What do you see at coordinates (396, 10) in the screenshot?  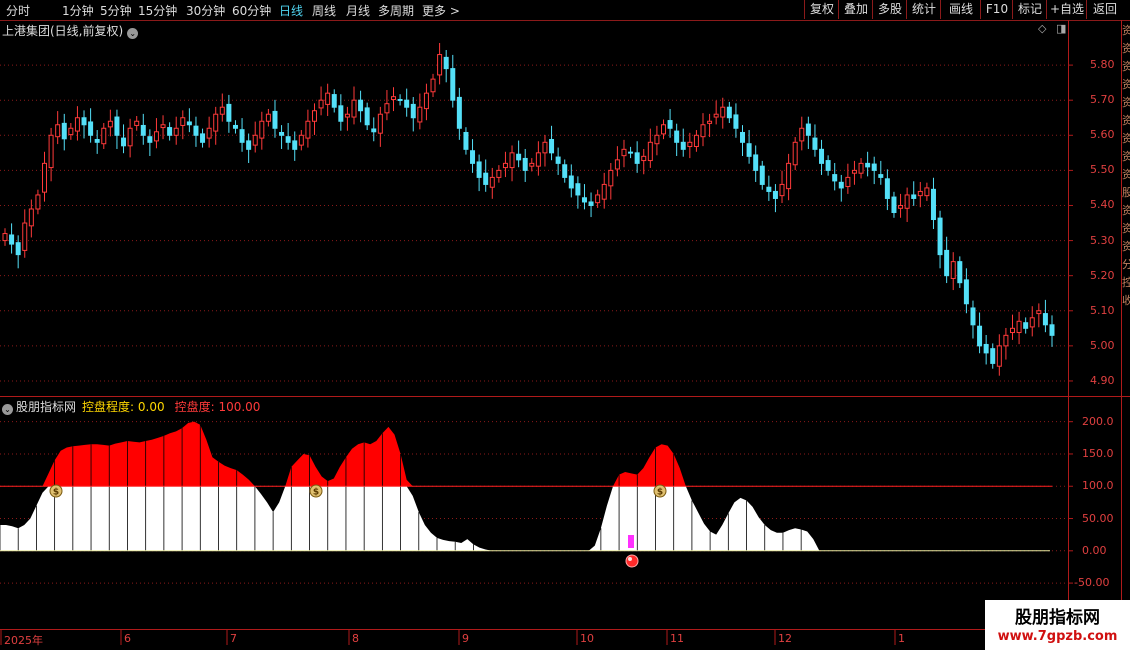 I see `period-tab-9: 多周期` at bounding box center [396, 10].